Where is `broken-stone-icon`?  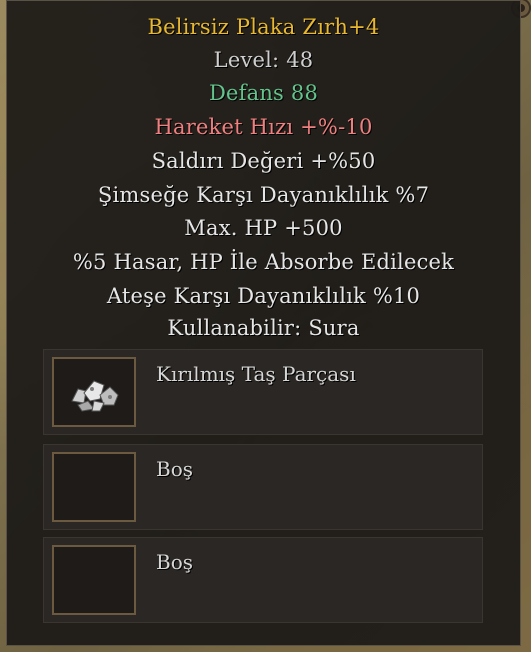
broken-stone-icon is located at coordinates (95, 396).